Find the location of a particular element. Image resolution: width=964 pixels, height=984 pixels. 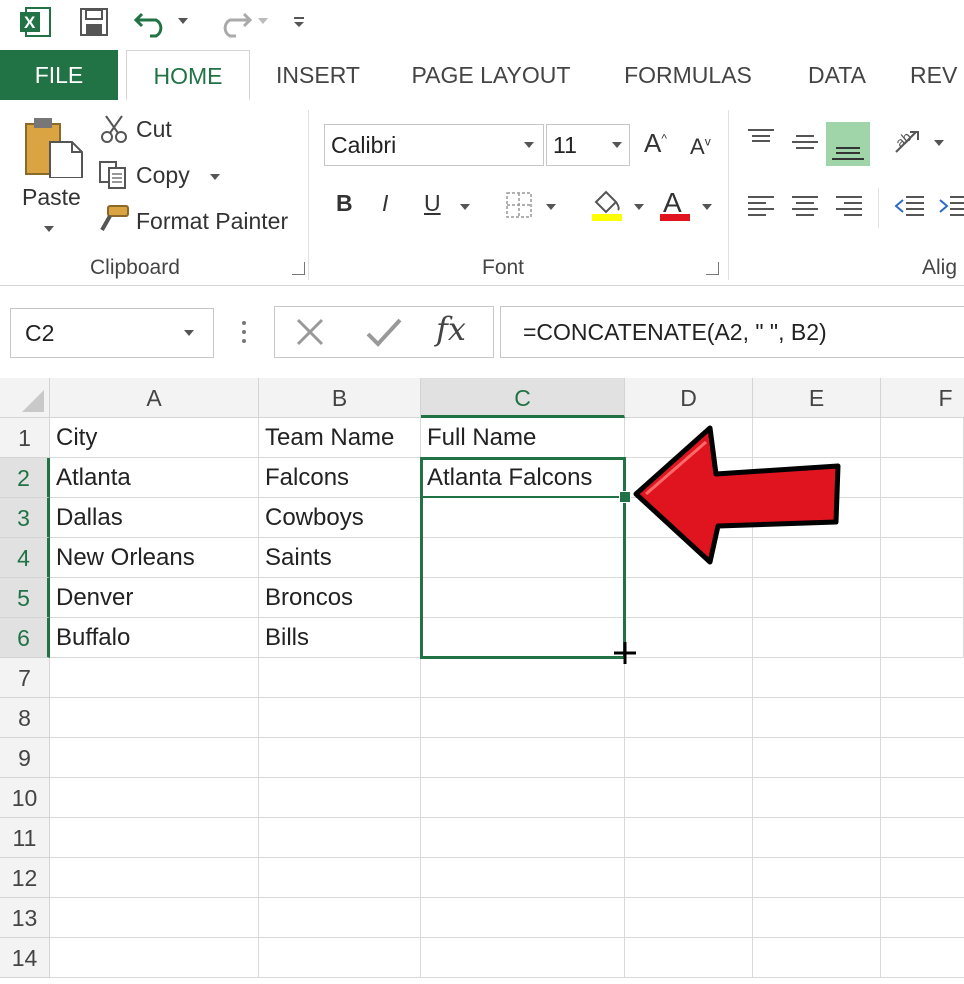

cell-a4: New Orleans is located at coordinates (154, 558).